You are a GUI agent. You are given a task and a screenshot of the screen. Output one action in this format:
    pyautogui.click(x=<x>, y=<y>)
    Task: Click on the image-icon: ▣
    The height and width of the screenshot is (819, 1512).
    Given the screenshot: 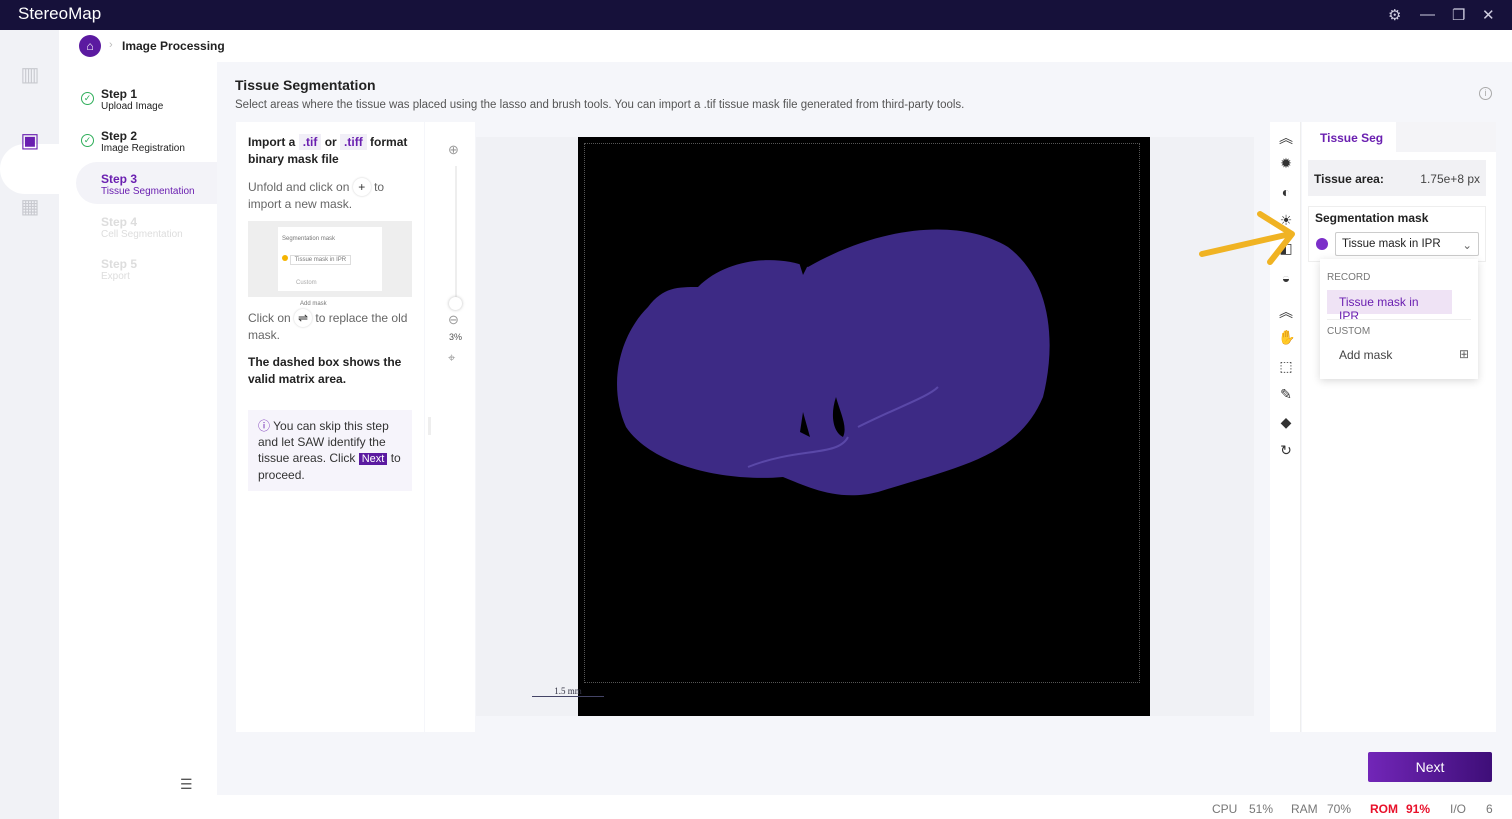 What is the action you would take?
    pyautogui.click(x=30, y=140)
    